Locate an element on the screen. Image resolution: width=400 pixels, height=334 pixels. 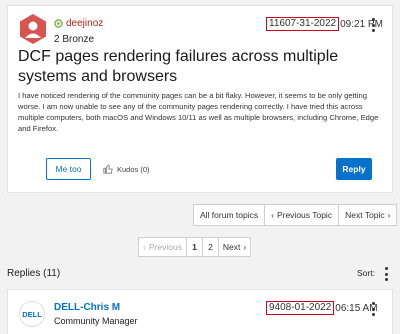
pagination-previous: ‹ Previous is located at coordinates (162, 247).